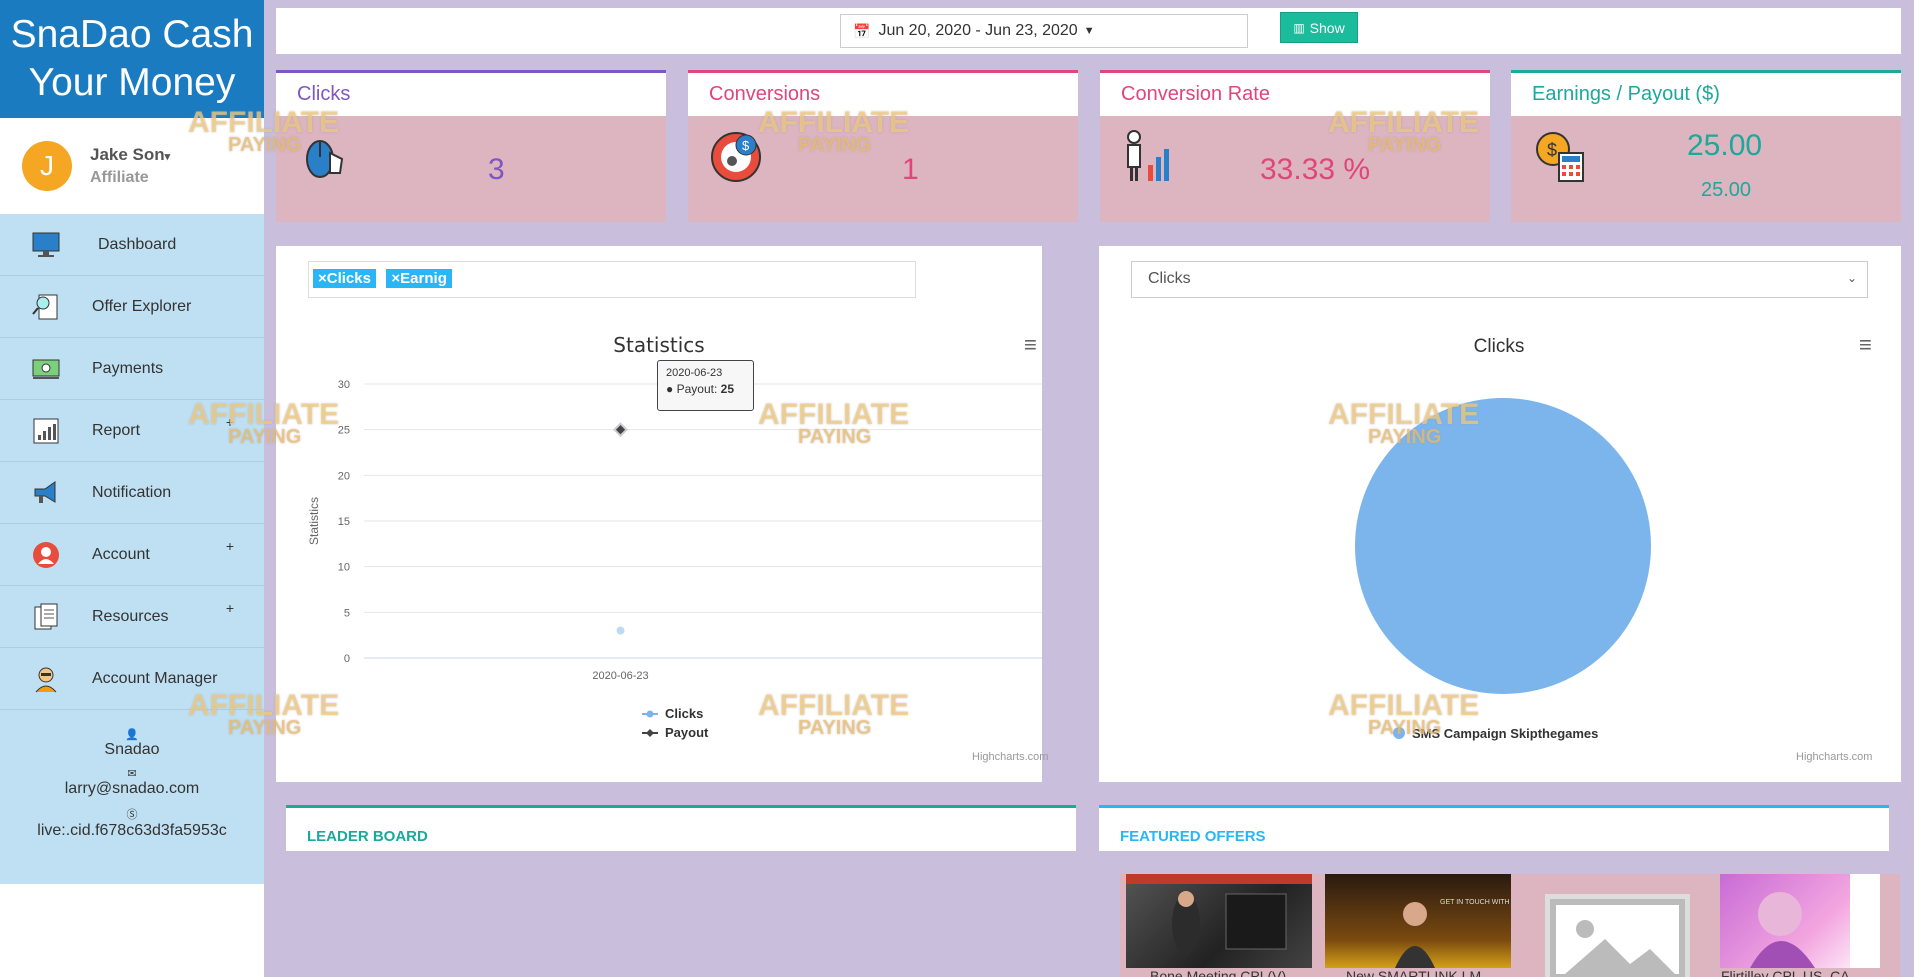 This screenshot has width=1914, height=977. Describe the element at coordinates (132, 34) in the screenshot. I see `brand-line1: SnaDao Cash` at that location.